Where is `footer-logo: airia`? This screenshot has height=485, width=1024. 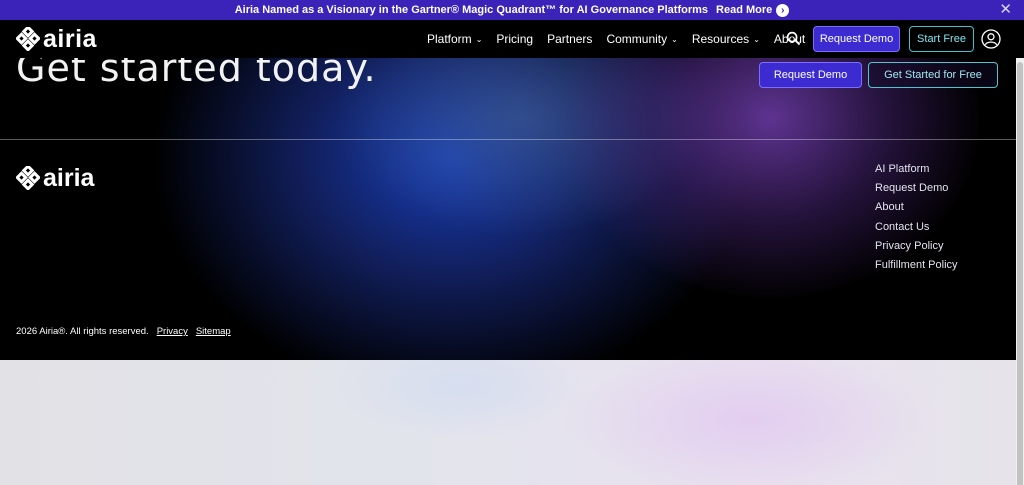 footer-logo: airia is located at coordinates (55, 178).